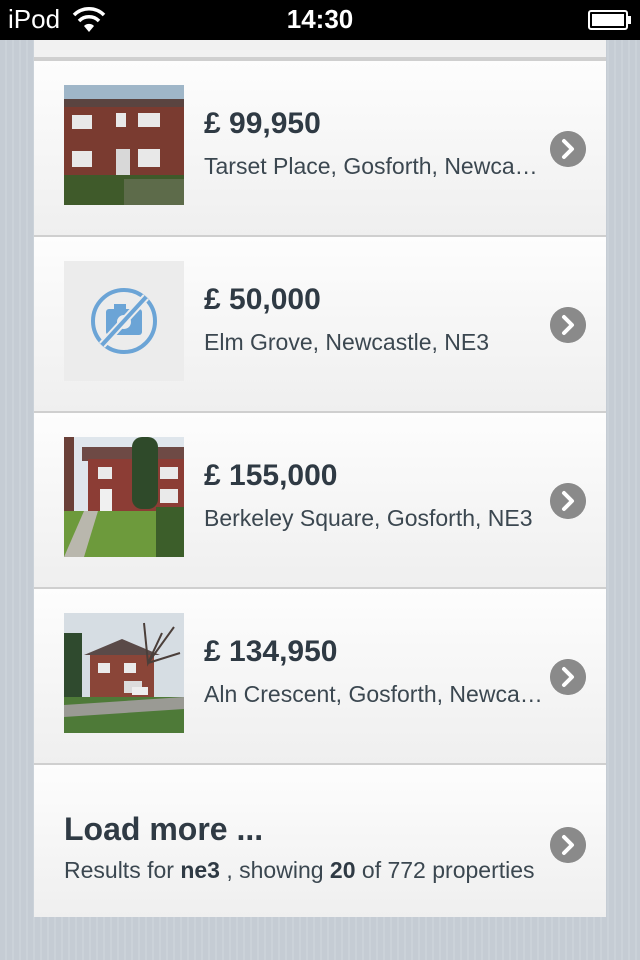  I want to click on no-photo-icon, so click(124, 321).